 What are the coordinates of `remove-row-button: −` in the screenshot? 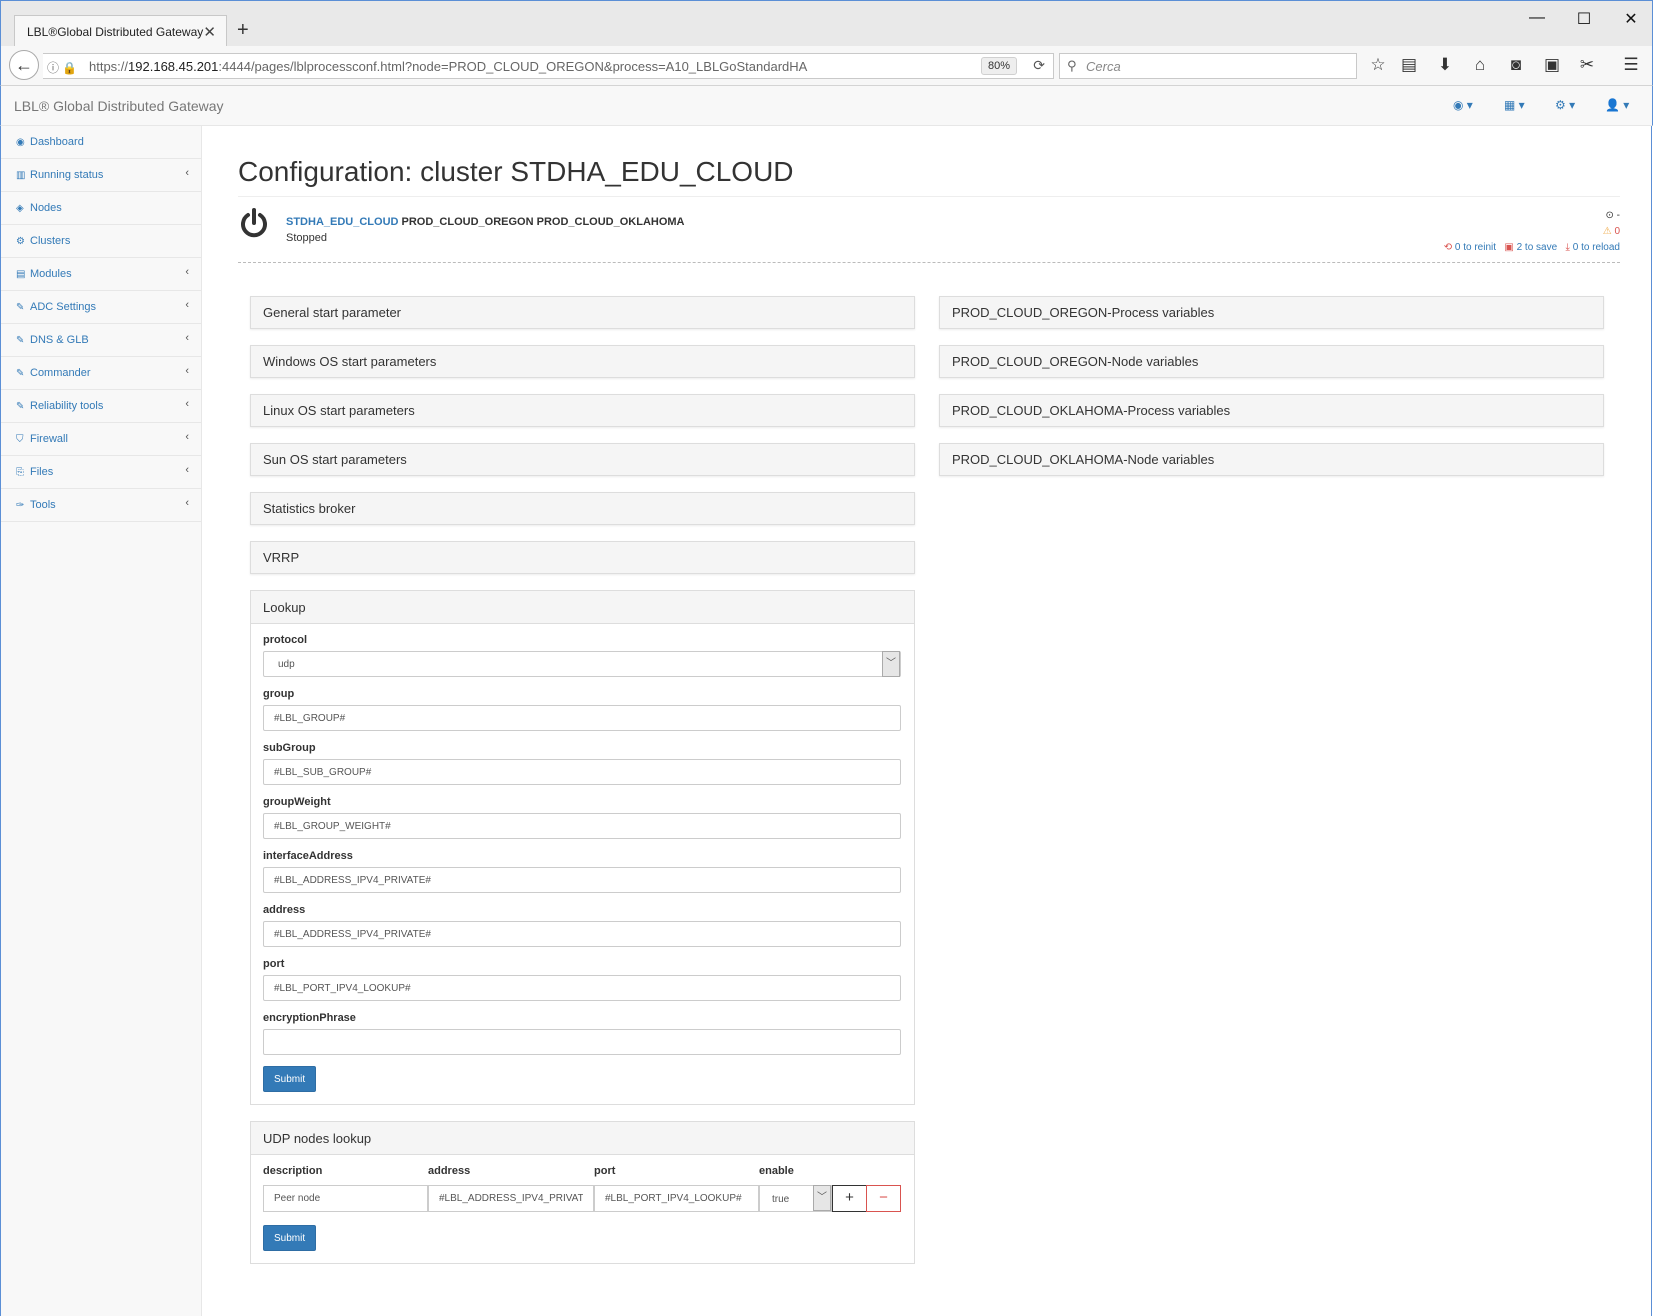 It's located at (883, 1198).